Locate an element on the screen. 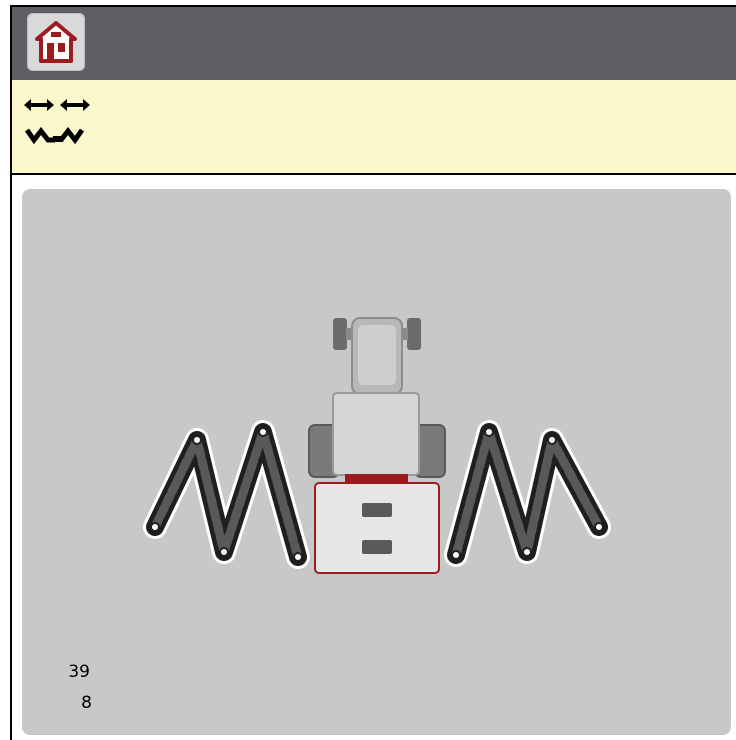 Image resolution: width=736 pixels, height=740 pixels. implement-marker-bottom is located at coordinates (377, 547).